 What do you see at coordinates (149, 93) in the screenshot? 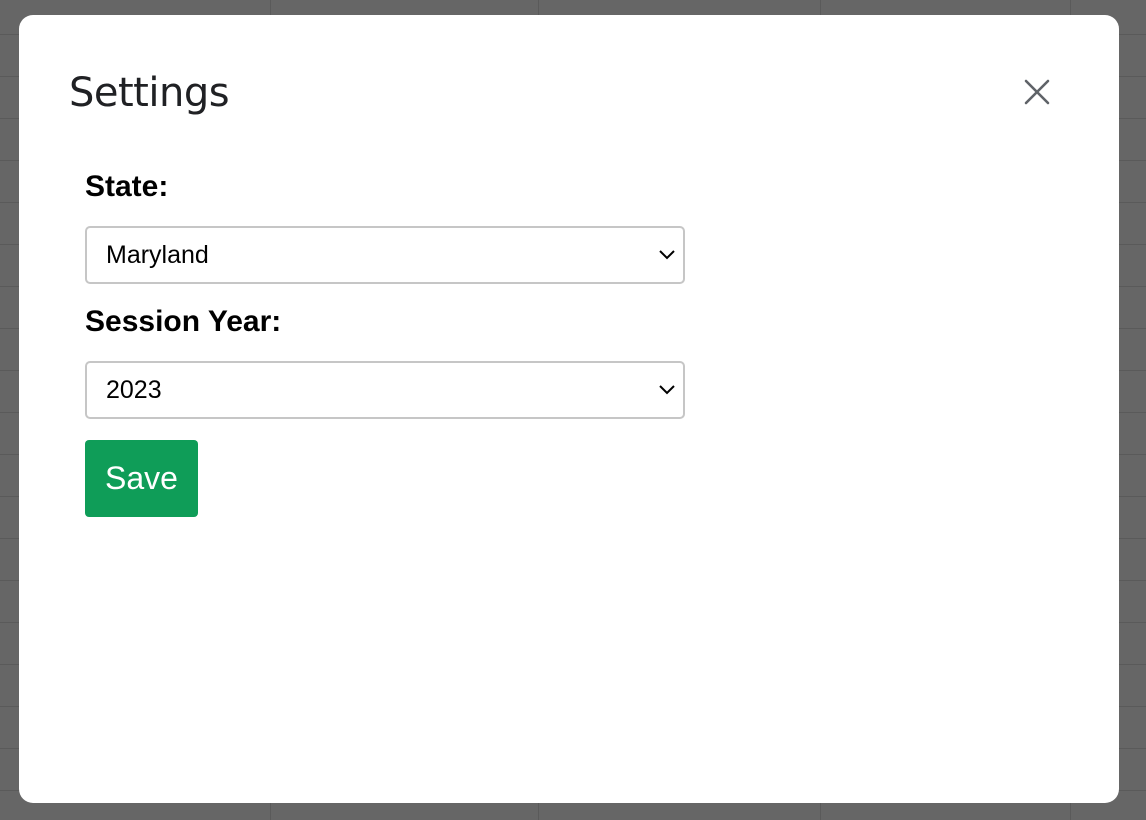
I see `dialog-title: Settings` at bounding box center [149, 93].